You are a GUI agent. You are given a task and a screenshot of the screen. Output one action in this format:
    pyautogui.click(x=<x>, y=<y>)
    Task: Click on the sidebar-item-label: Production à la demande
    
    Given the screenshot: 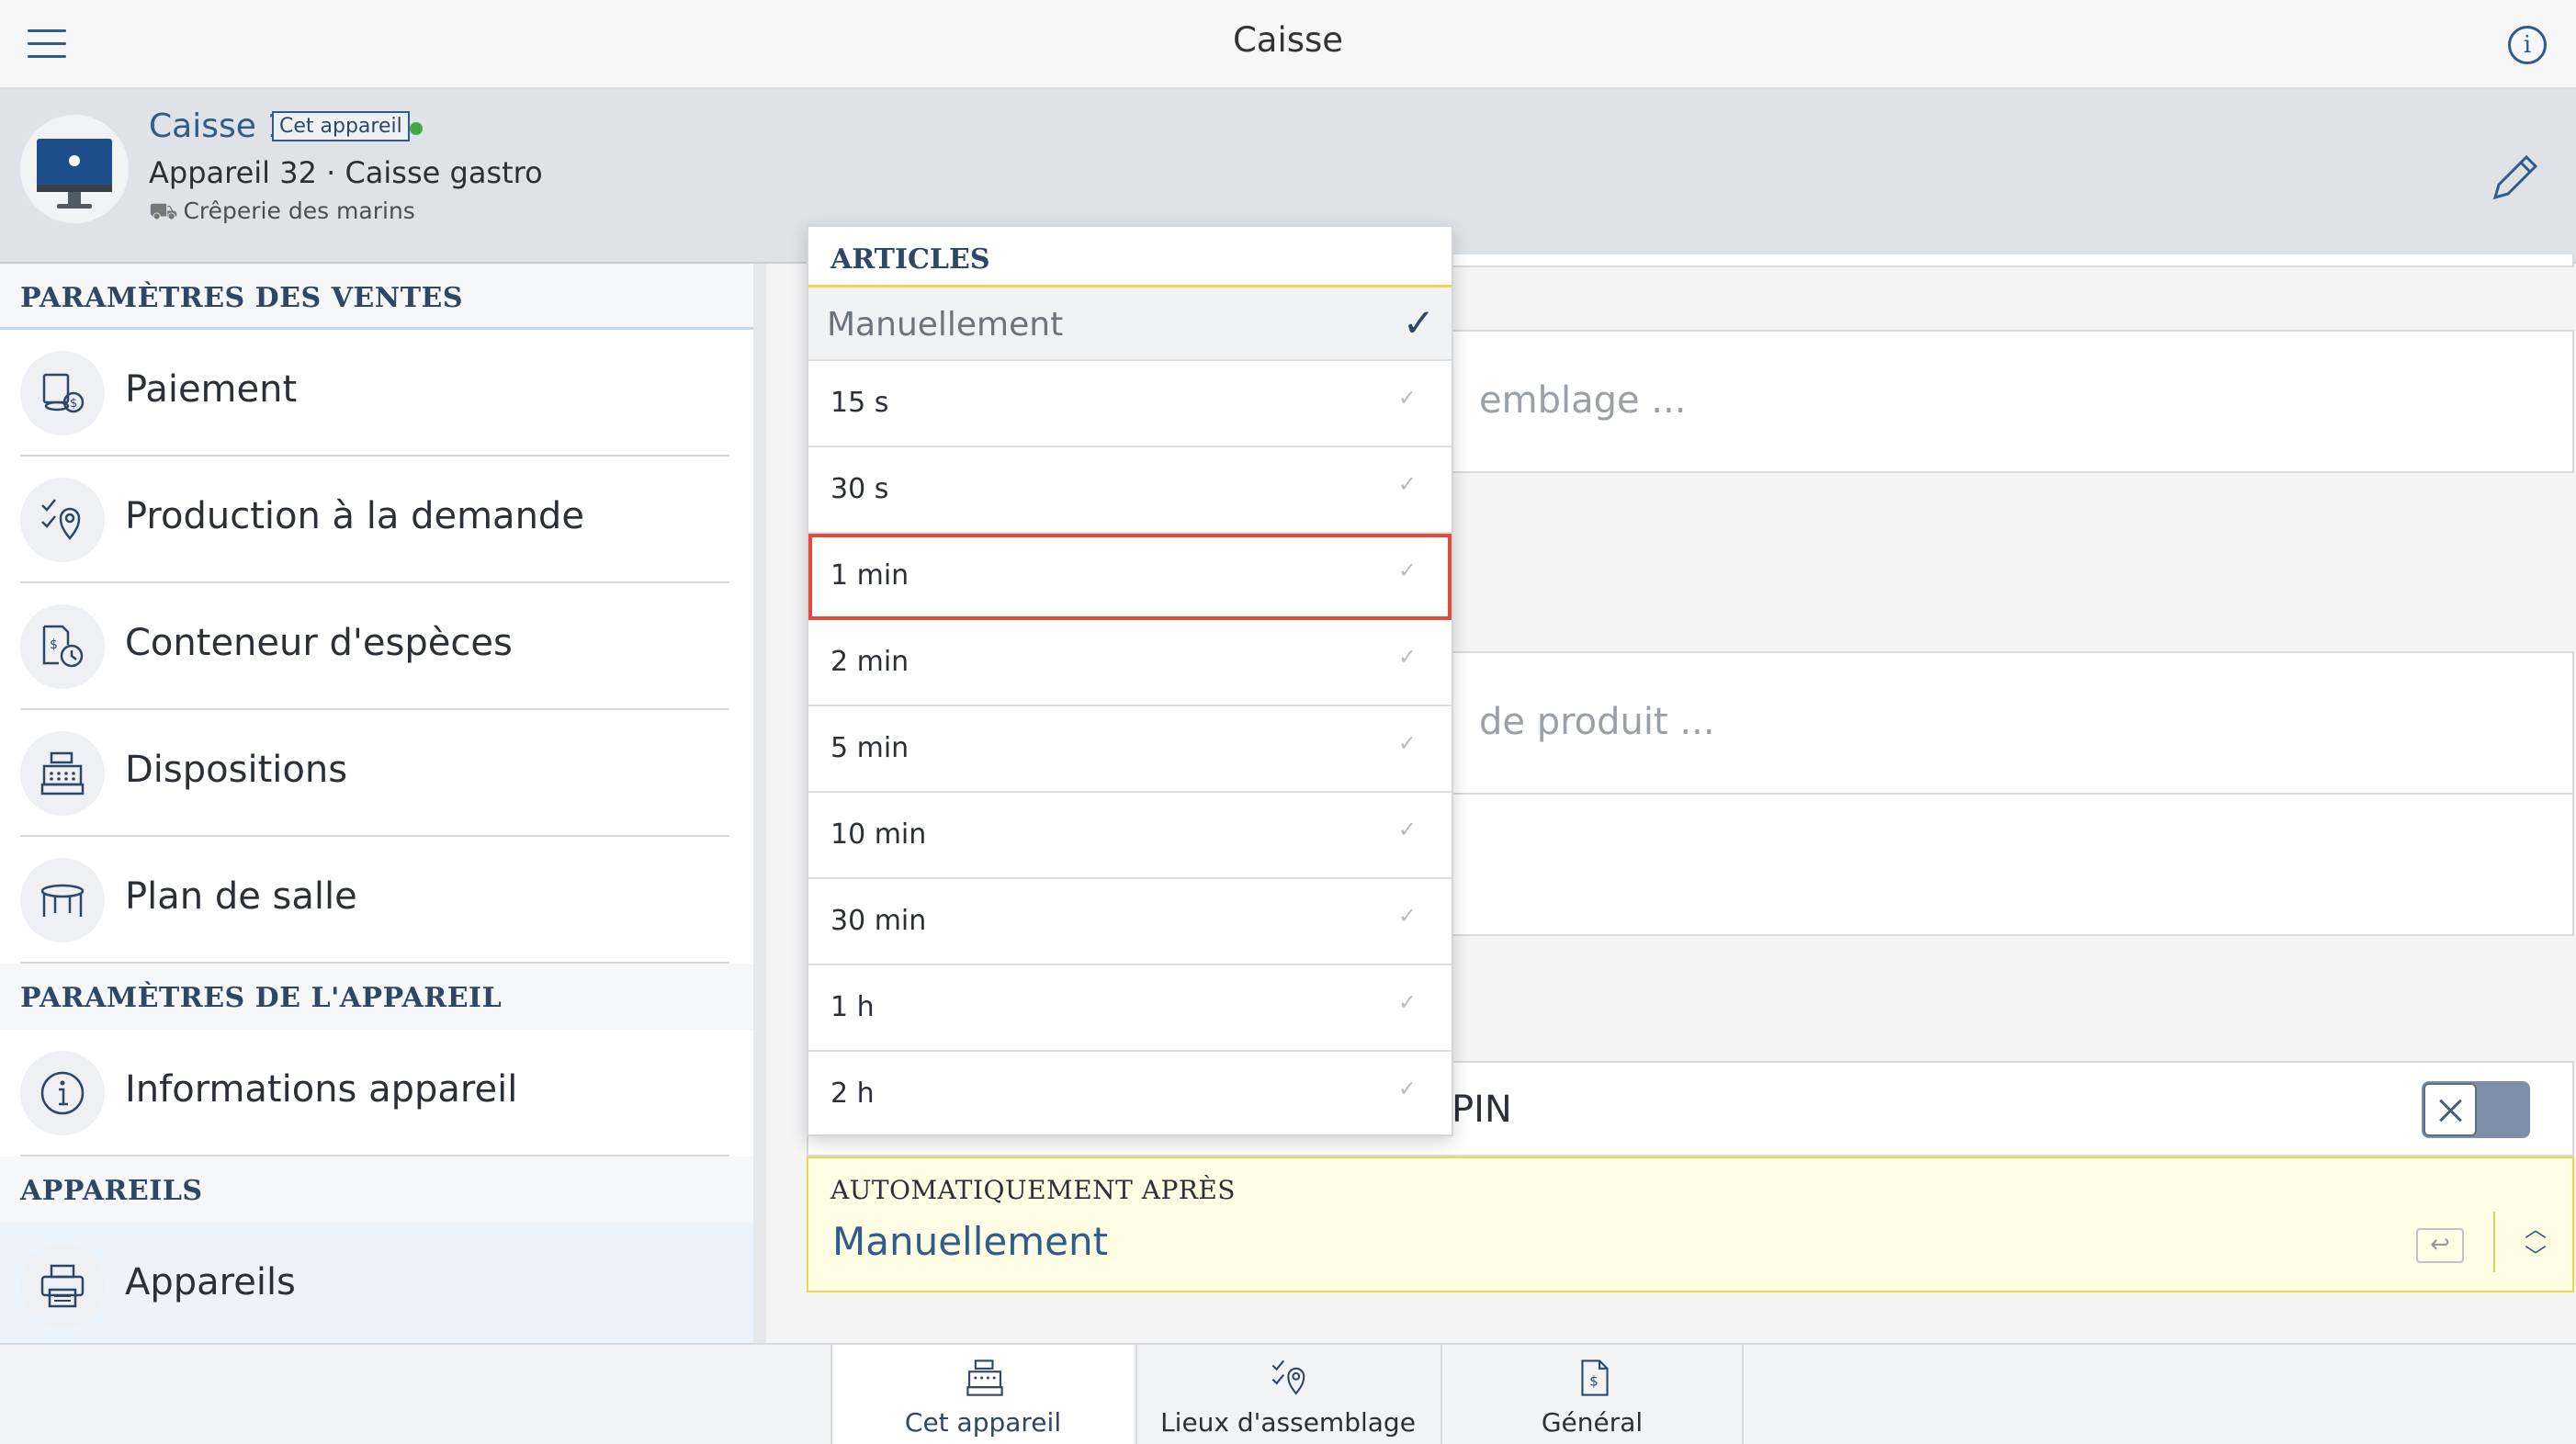 What is the action you would take?
    pyautogui.click(x=354, y=516)
    